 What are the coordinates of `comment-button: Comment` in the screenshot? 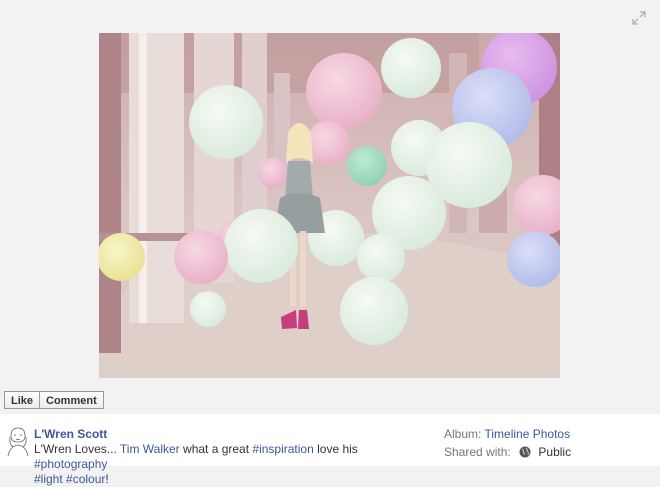 It's located at (72, 400).